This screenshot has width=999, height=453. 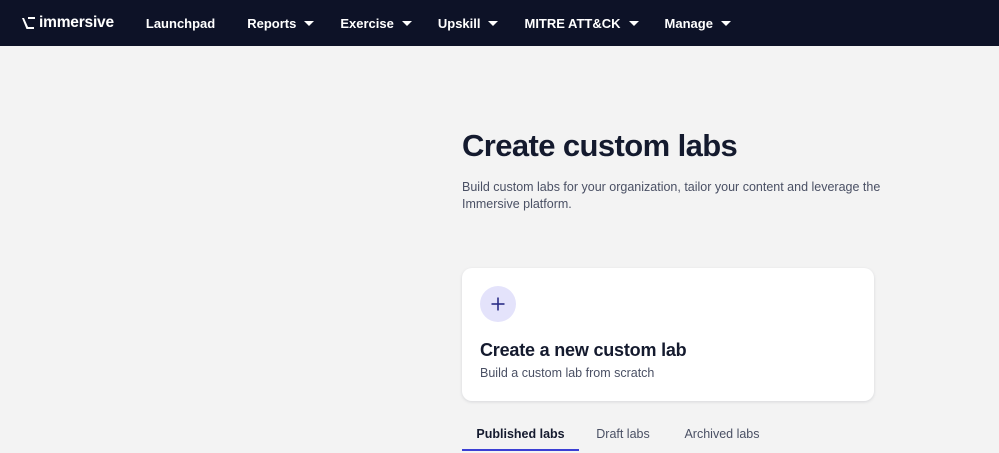 I want to click on immersive-logo-icon, so click(x=28, y=23).